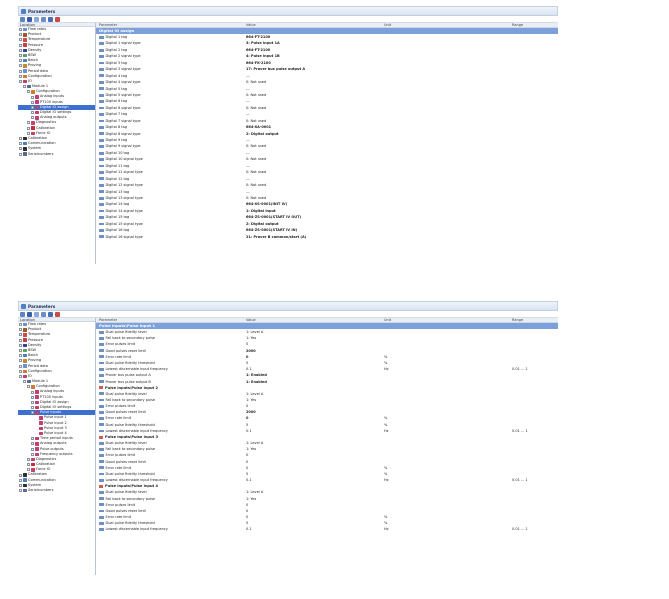 The height and width of the screenshot is (599, 669). Describe the element at coordinates (520, 480) in the screenshot. I see `range-cell: 0.01 ... 1` at that location.